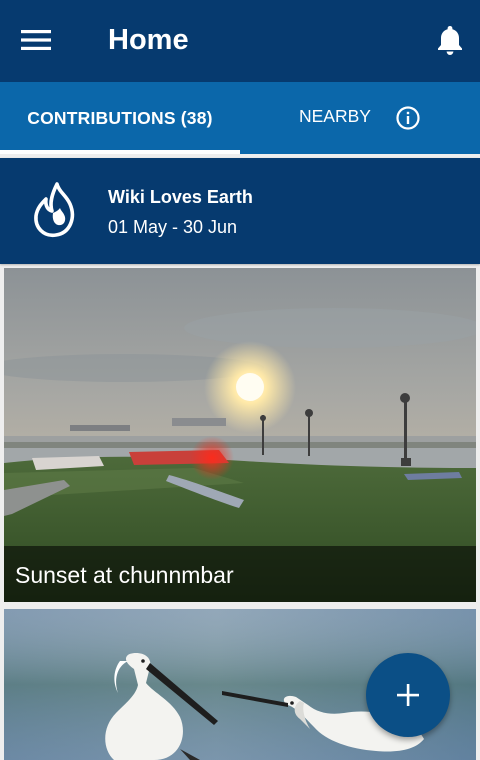 The image size is (480, 760). I want to click on tab-nearby: NEARBY, so click(360, 118).